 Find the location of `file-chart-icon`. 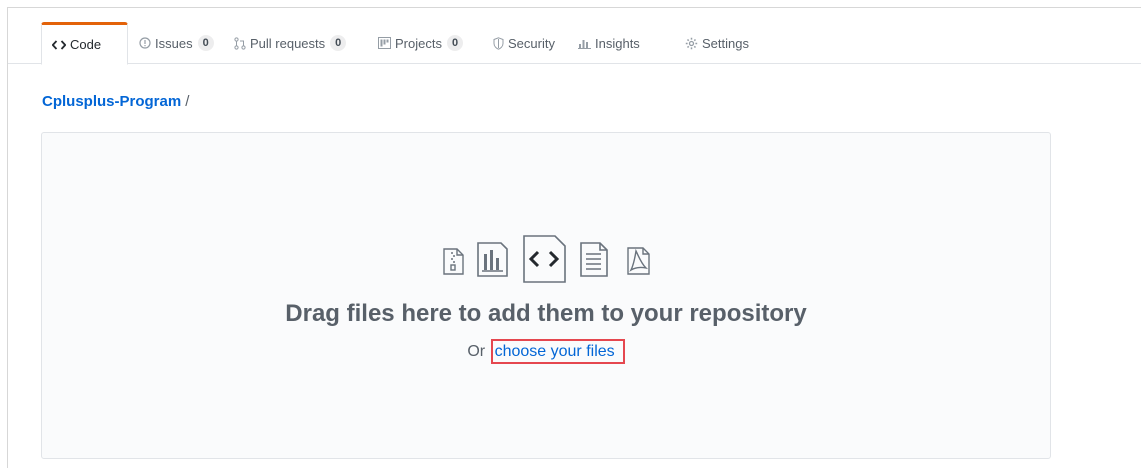

file-chart-icon is located at coordinates (492, 259).